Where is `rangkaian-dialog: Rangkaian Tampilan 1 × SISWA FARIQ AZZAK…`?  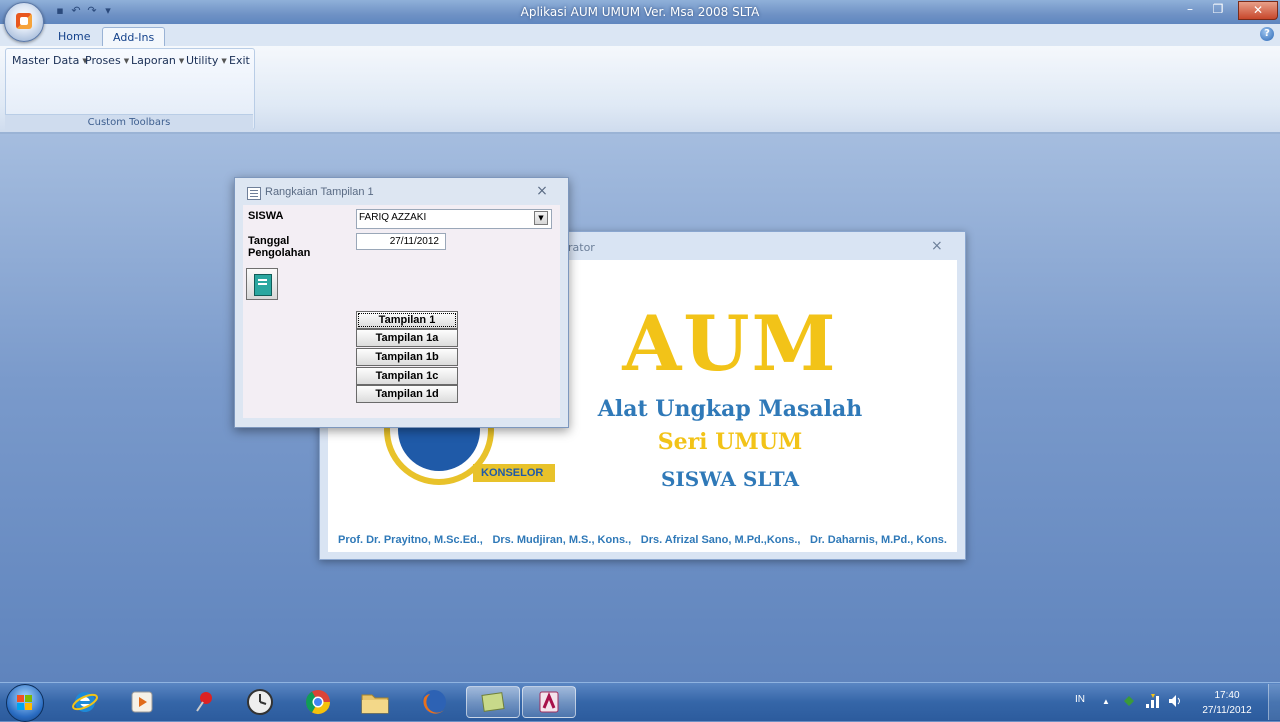 rangkaian-dialog: Rangkaian Tampilan 1 × SISWA FARIQ AZZAK… is located at coordinates (401, 302).